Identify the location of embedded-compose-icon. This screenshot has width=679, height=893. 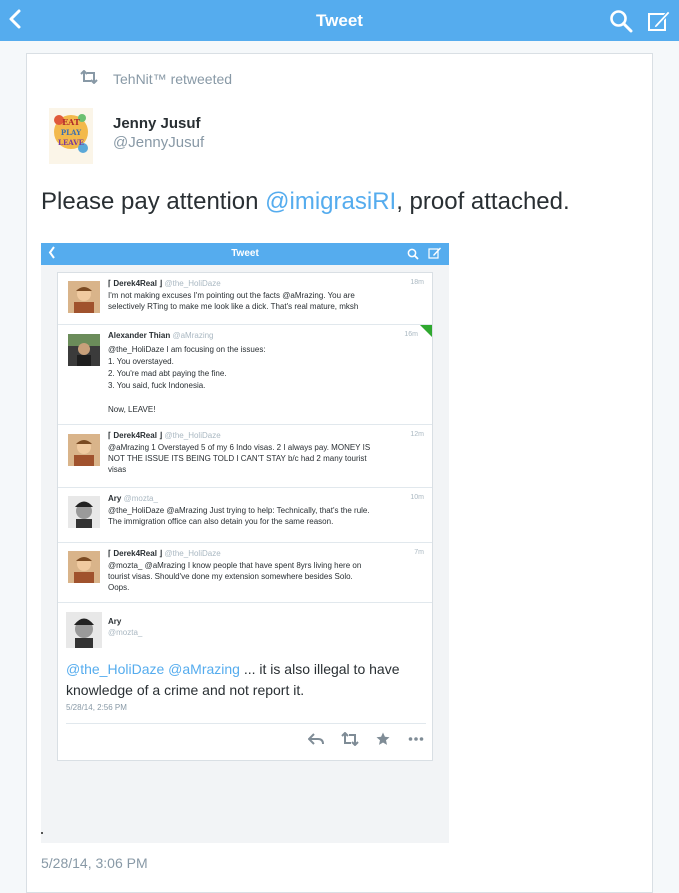
(435, 253).